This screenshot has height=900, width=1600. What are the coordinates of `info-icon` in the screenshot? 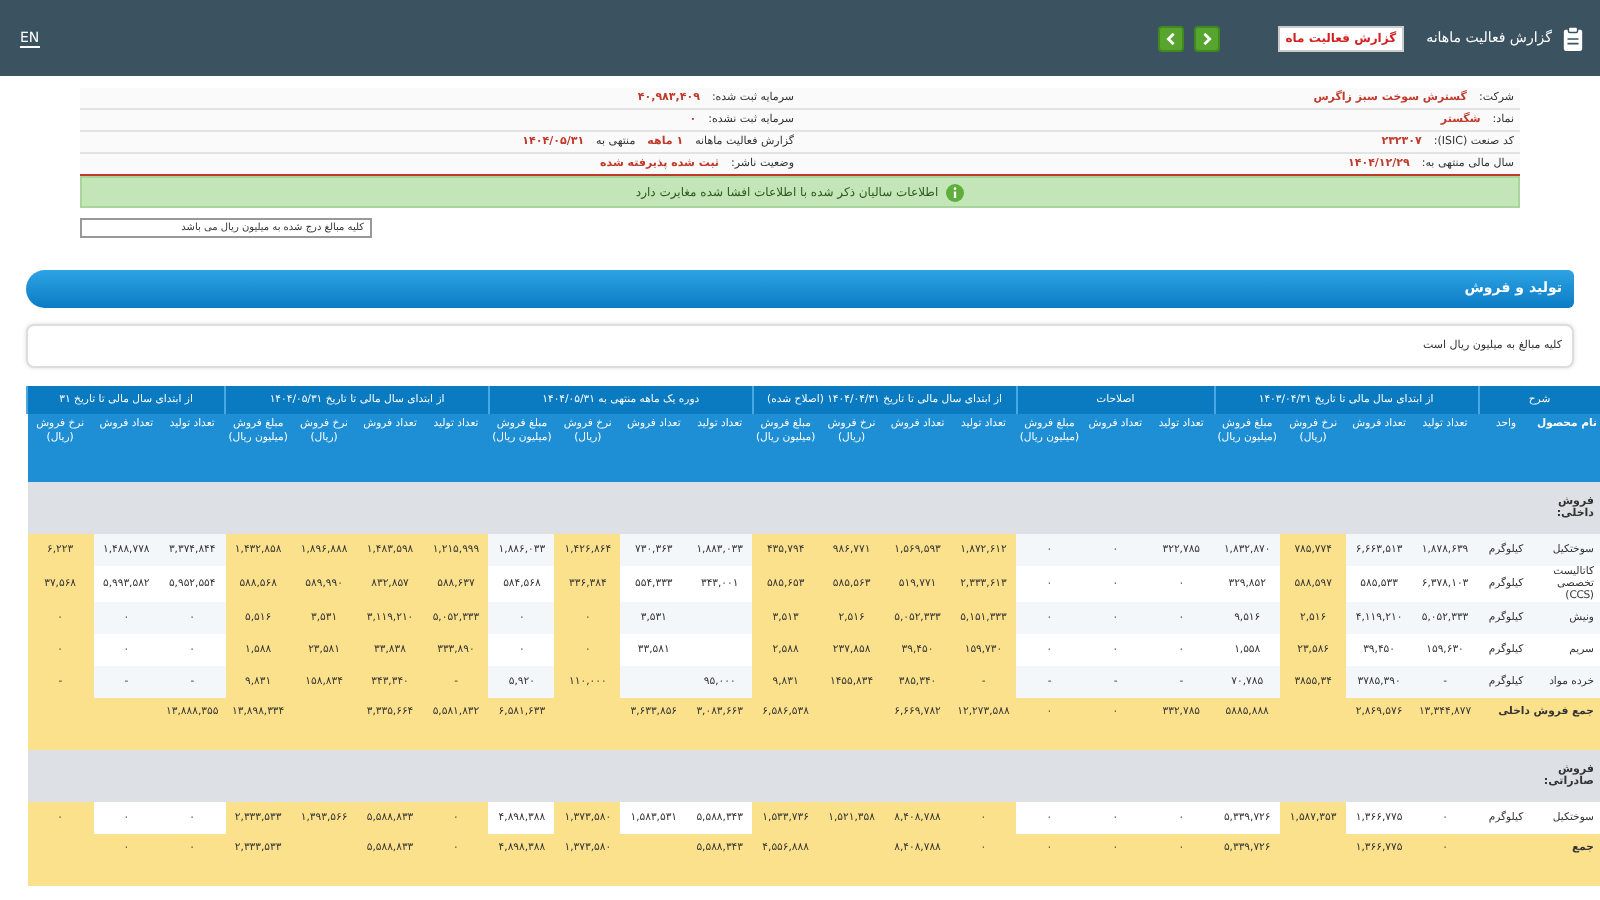 It's located at (955, 192).